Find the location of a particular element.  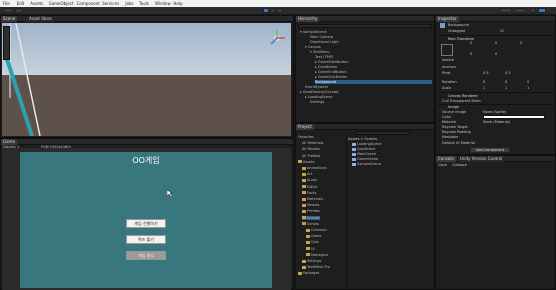

project-tree-item: Common is located at coordinates (316, 230).